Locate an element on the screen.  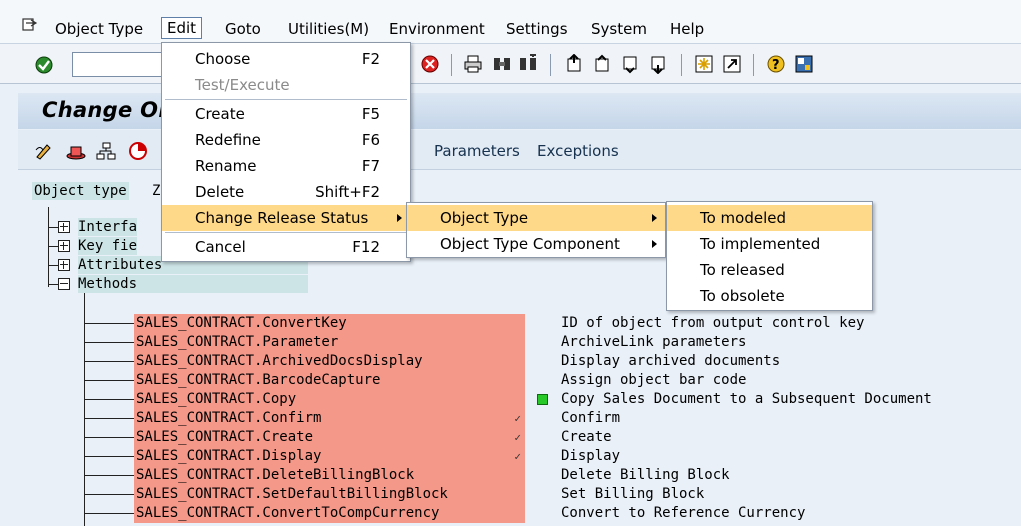
table-row: SALES_CONTRACT.Confirm ✓ Confirm is located at coordinates (534, 418).